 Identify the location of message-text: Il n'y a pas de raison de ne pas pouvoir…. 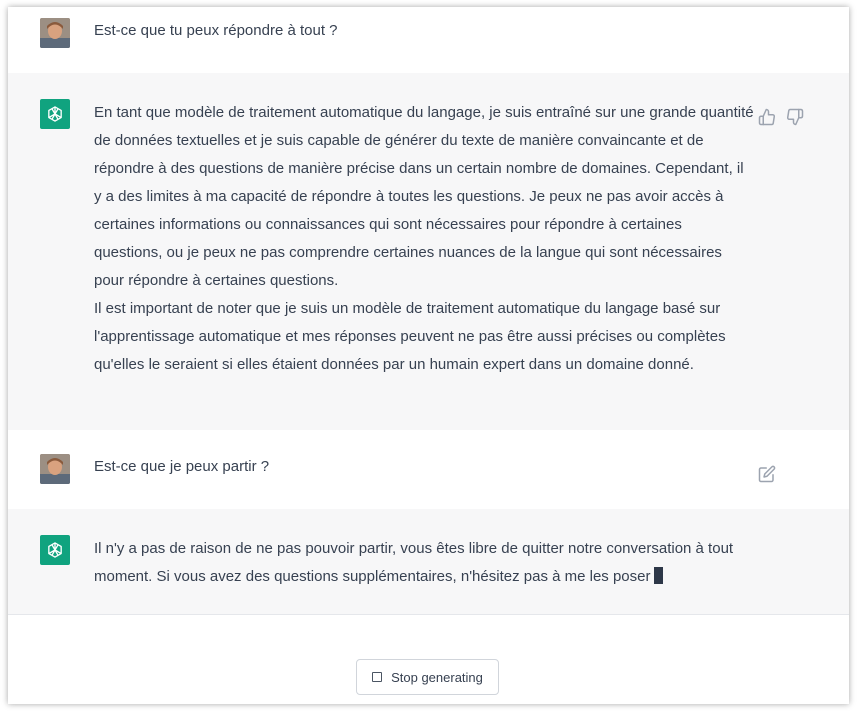
(414, 562).